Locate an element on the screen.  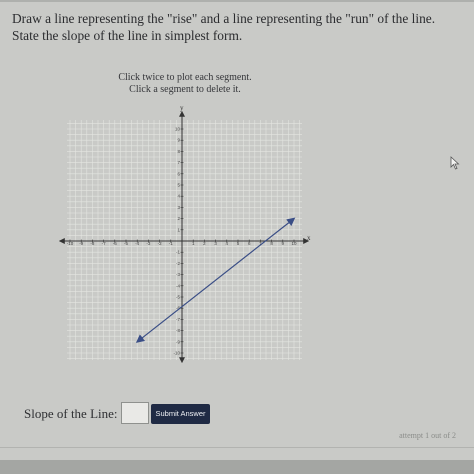
y-tick-label: -4 is located at coordinates (178, 285).